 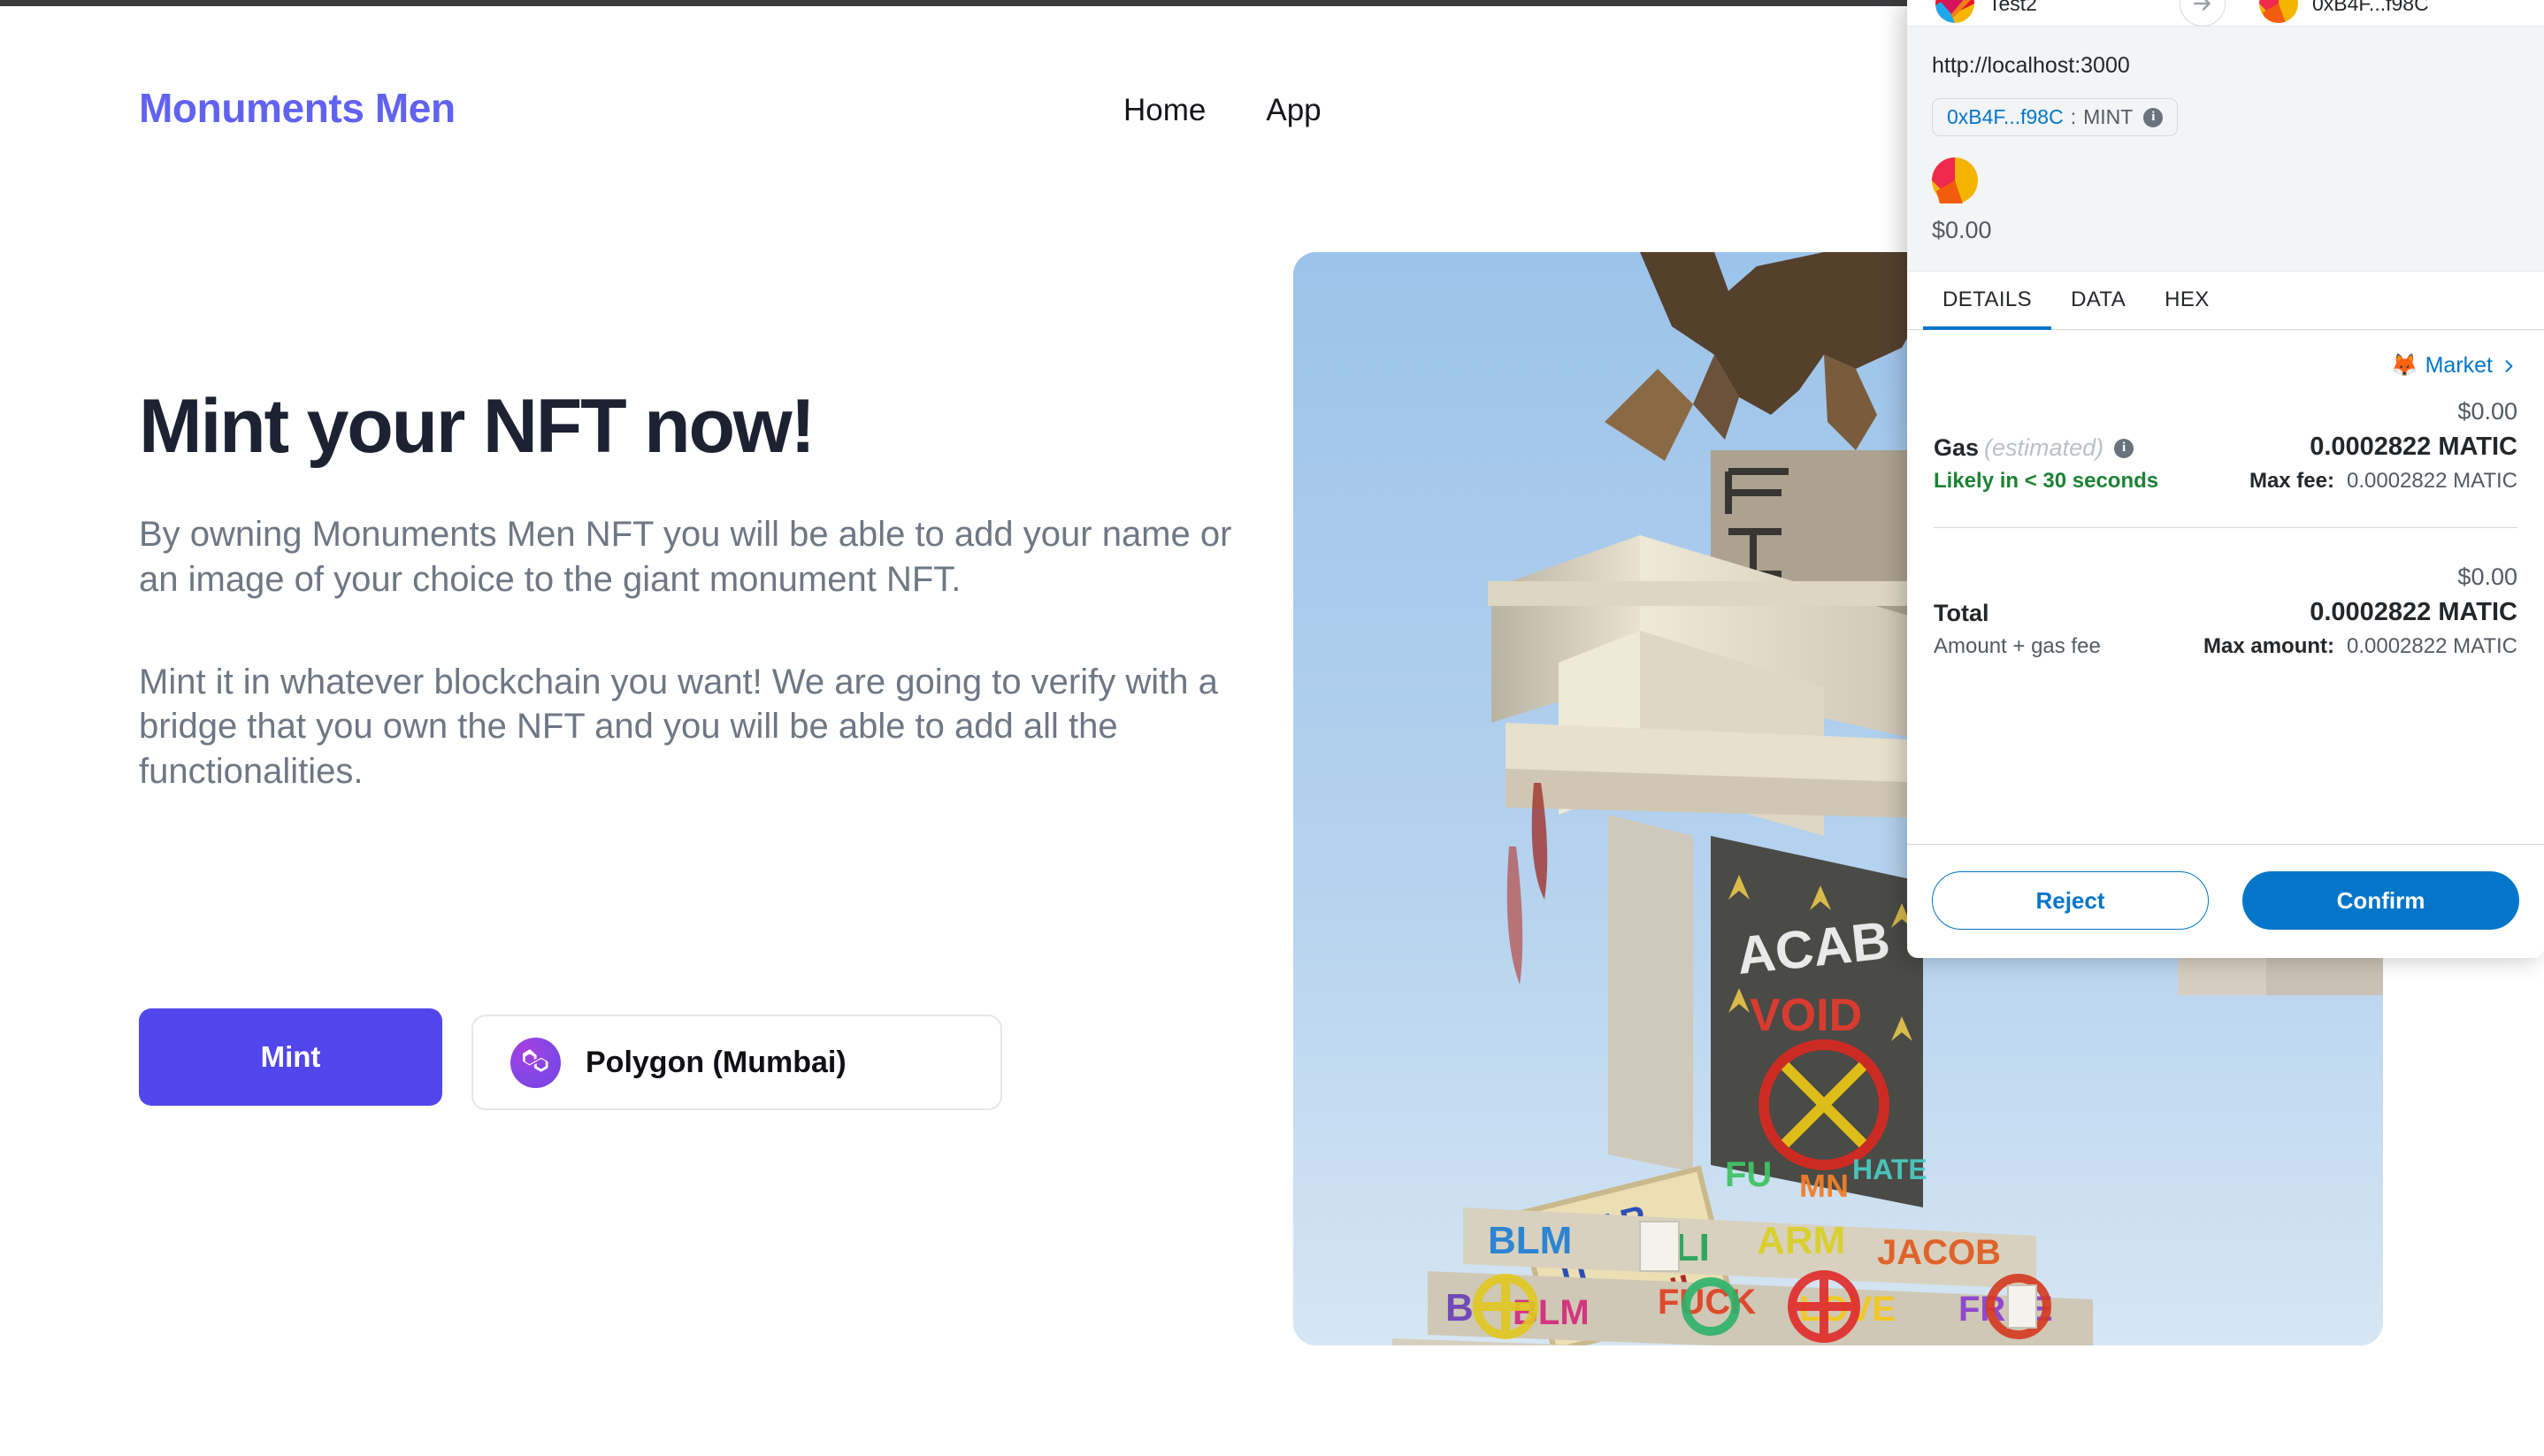 I want to click on gas-label-text: Gas, so click(x=1957, y=447).